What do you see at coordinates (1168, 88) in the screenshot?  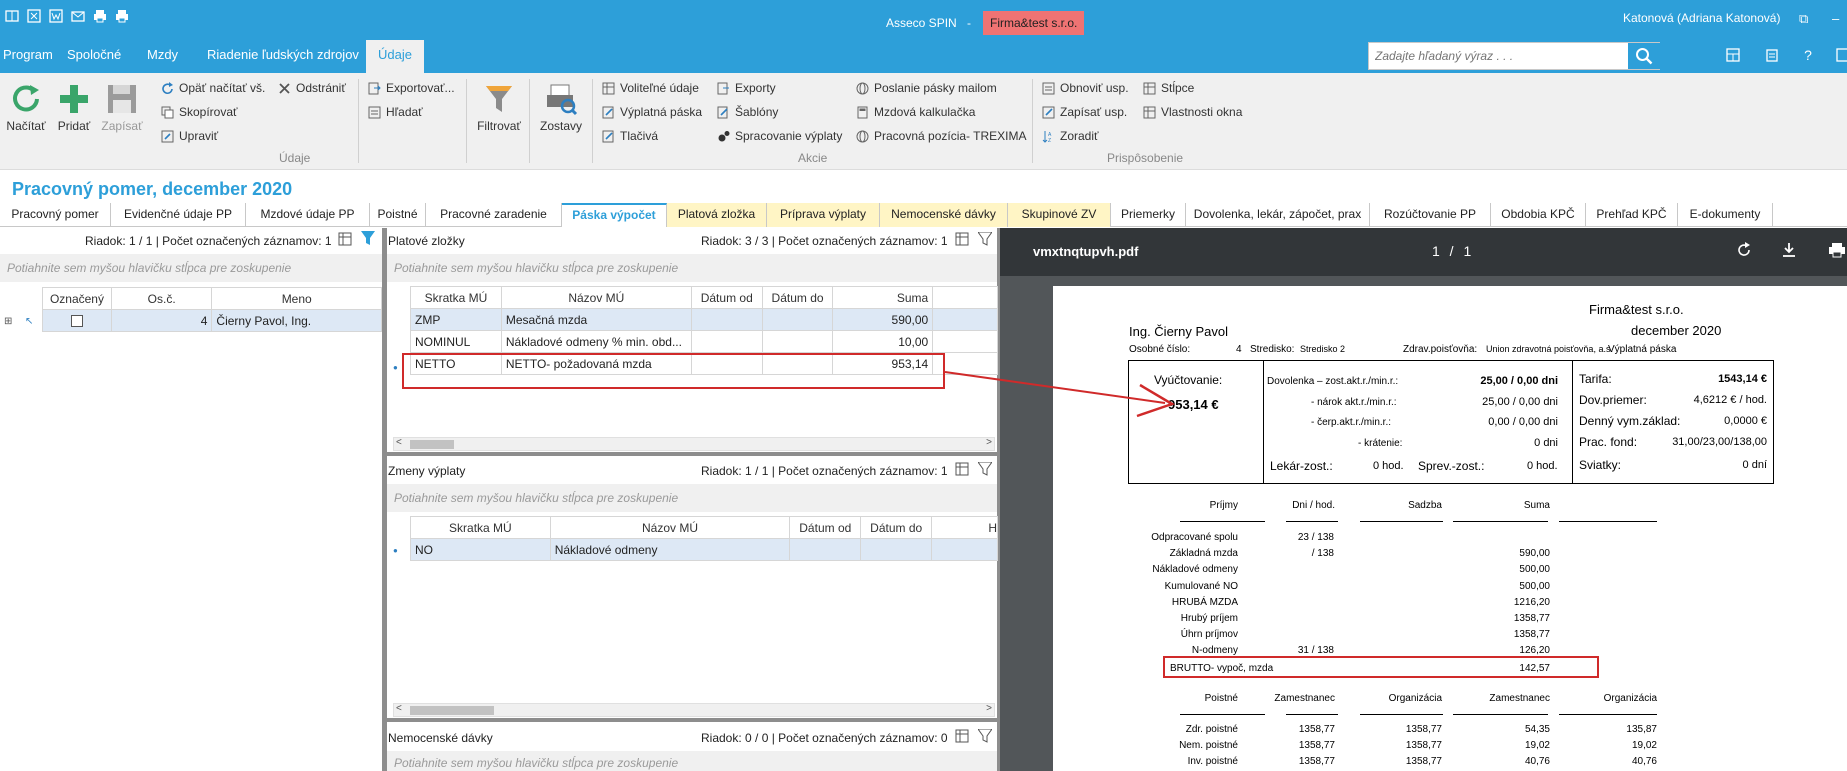 I see `stlpce-button: Stĺpce` at bounding box center [1168, 88].